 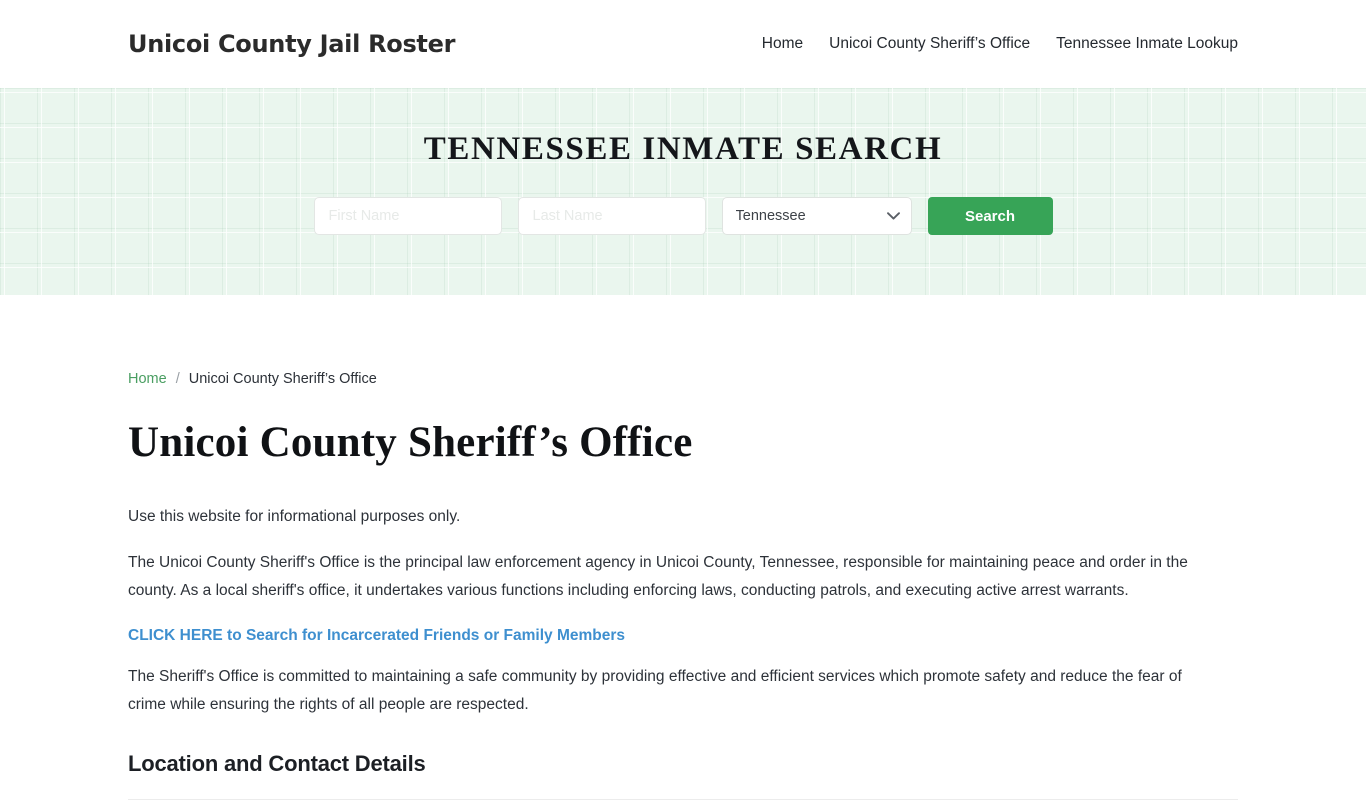 I want to click on breadcrumb: Home / Unicoi County Sheriff’s Office, so click(x=683, y=341).